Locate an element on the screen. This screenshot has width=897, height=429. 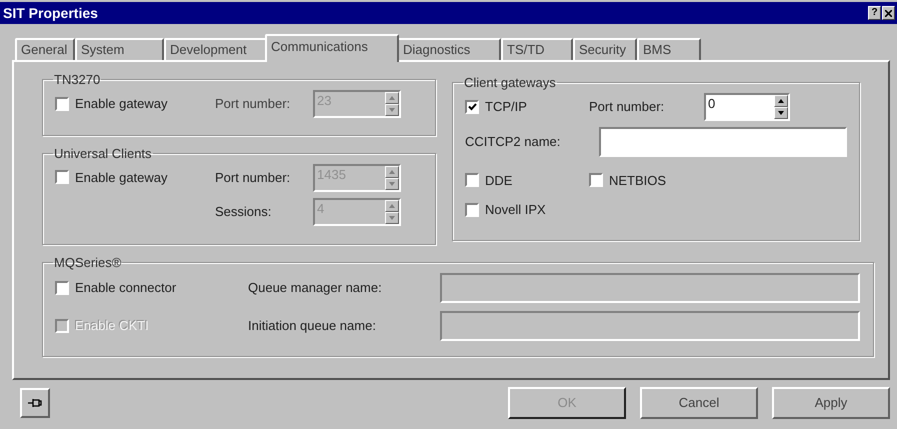
group-title: MQSeries® is located at coordinates (87, 263).